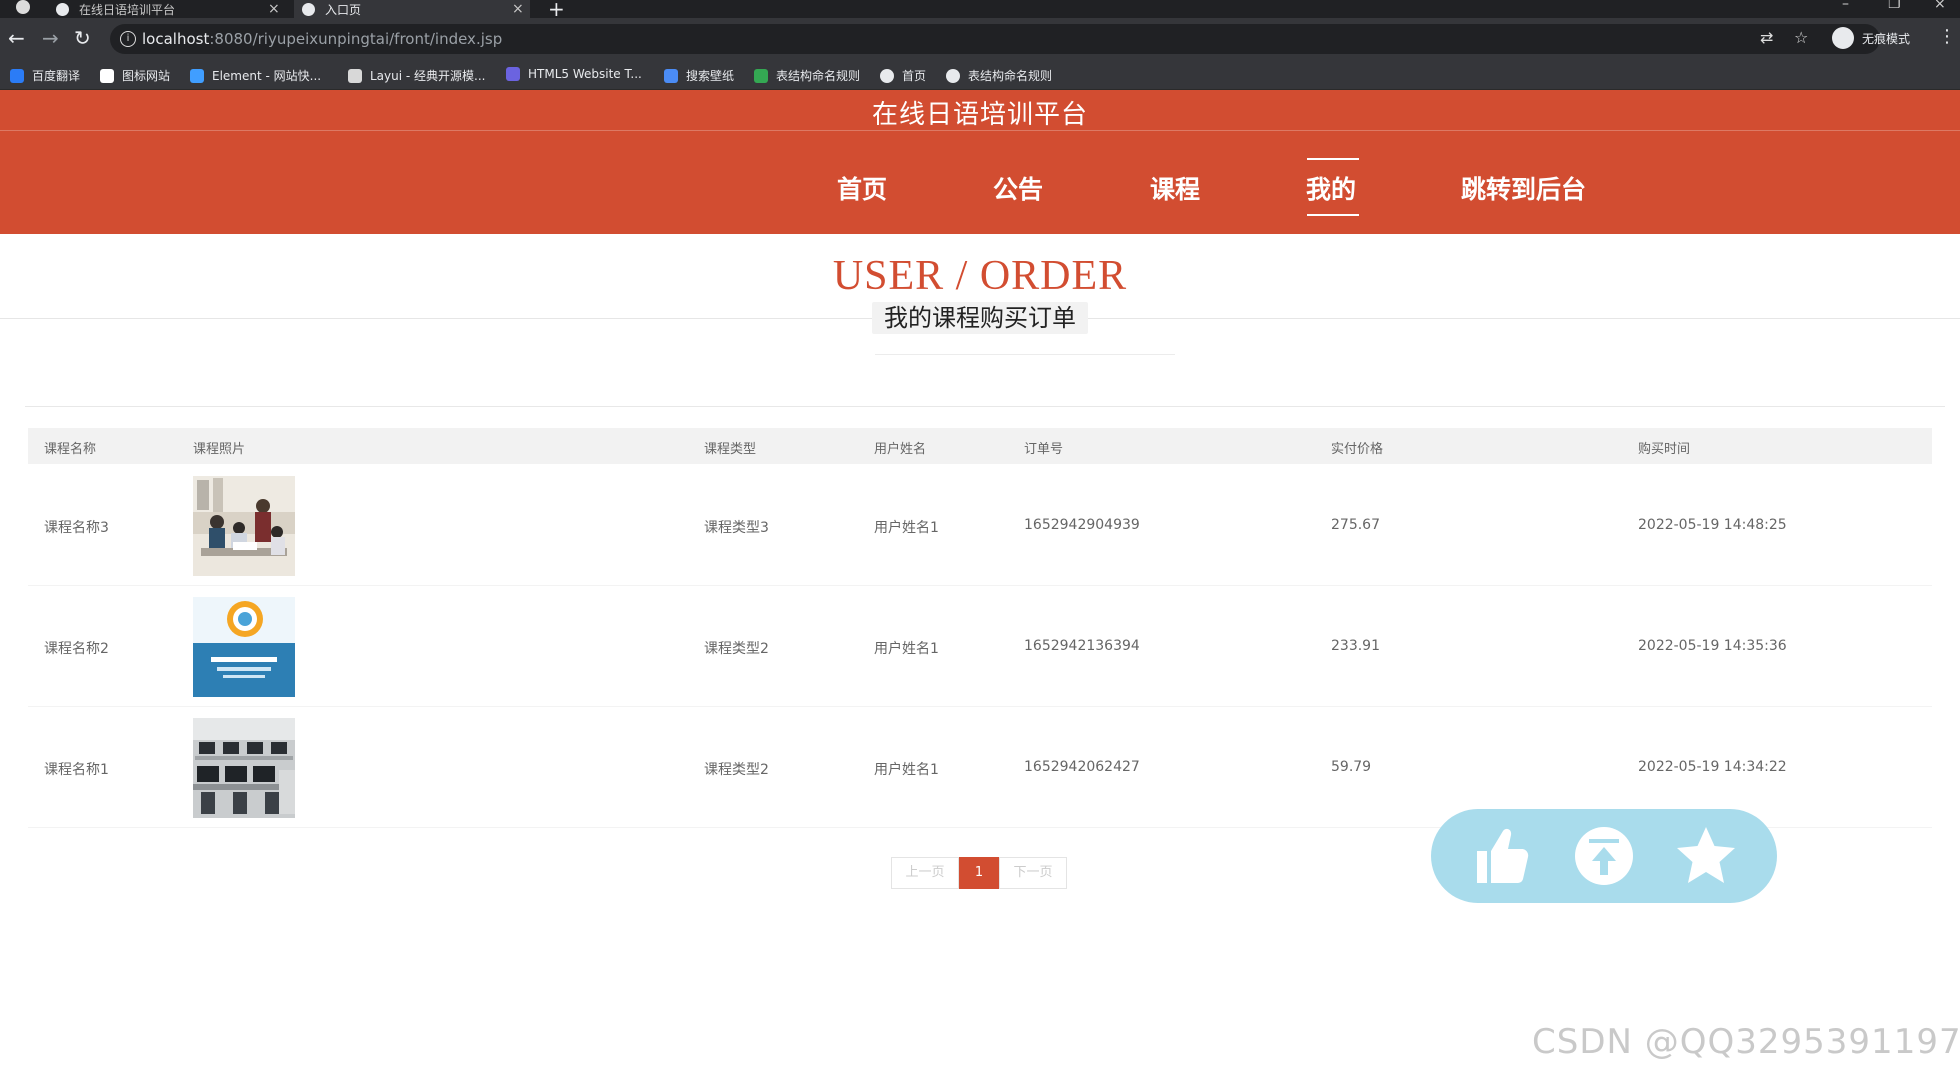 The width and height of the screenshot is (1960, 1080). What do you see at coordinates (76, 528) in the screenshot?
I see `course-name: 课程名称3` at bounding box center [76, 528].